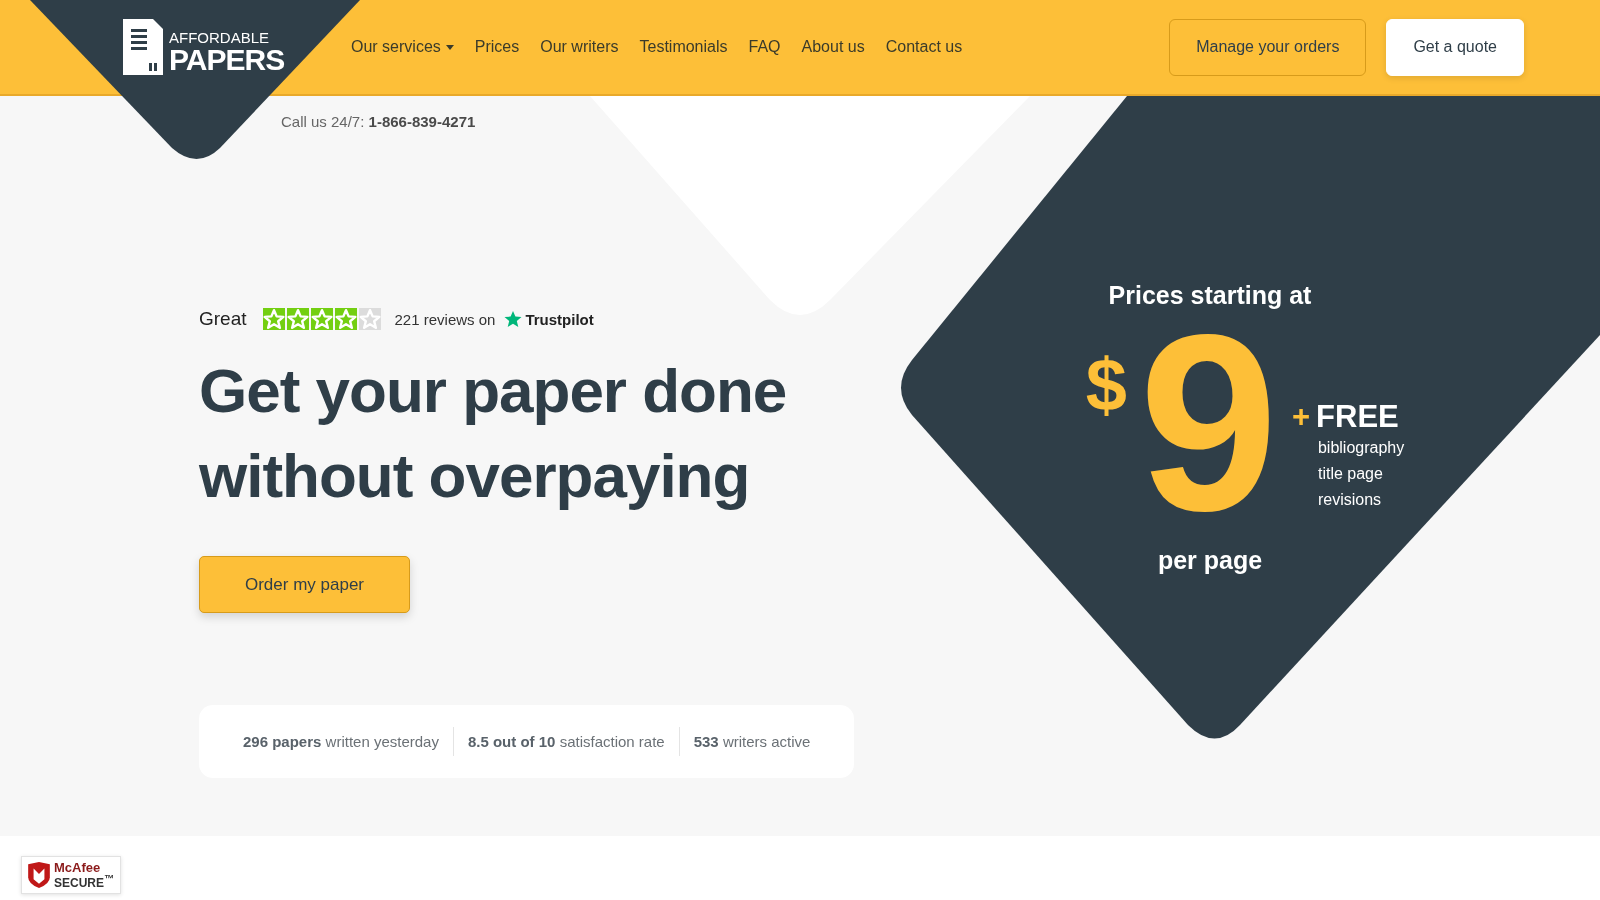 The height and width of the screenshot is (900, 1600). Describe the element at coordinates (1455, 47) in the screenshot. I see `header-button: Get a quote` at that location.